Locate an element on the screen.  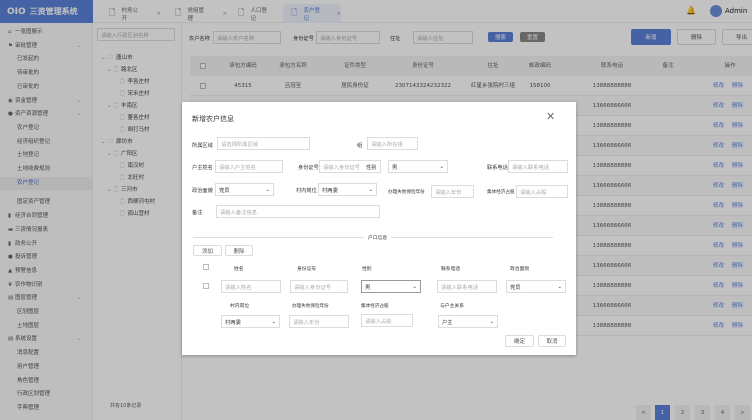
group-input: 请输入所在组 is located at coordinates (392, 143).